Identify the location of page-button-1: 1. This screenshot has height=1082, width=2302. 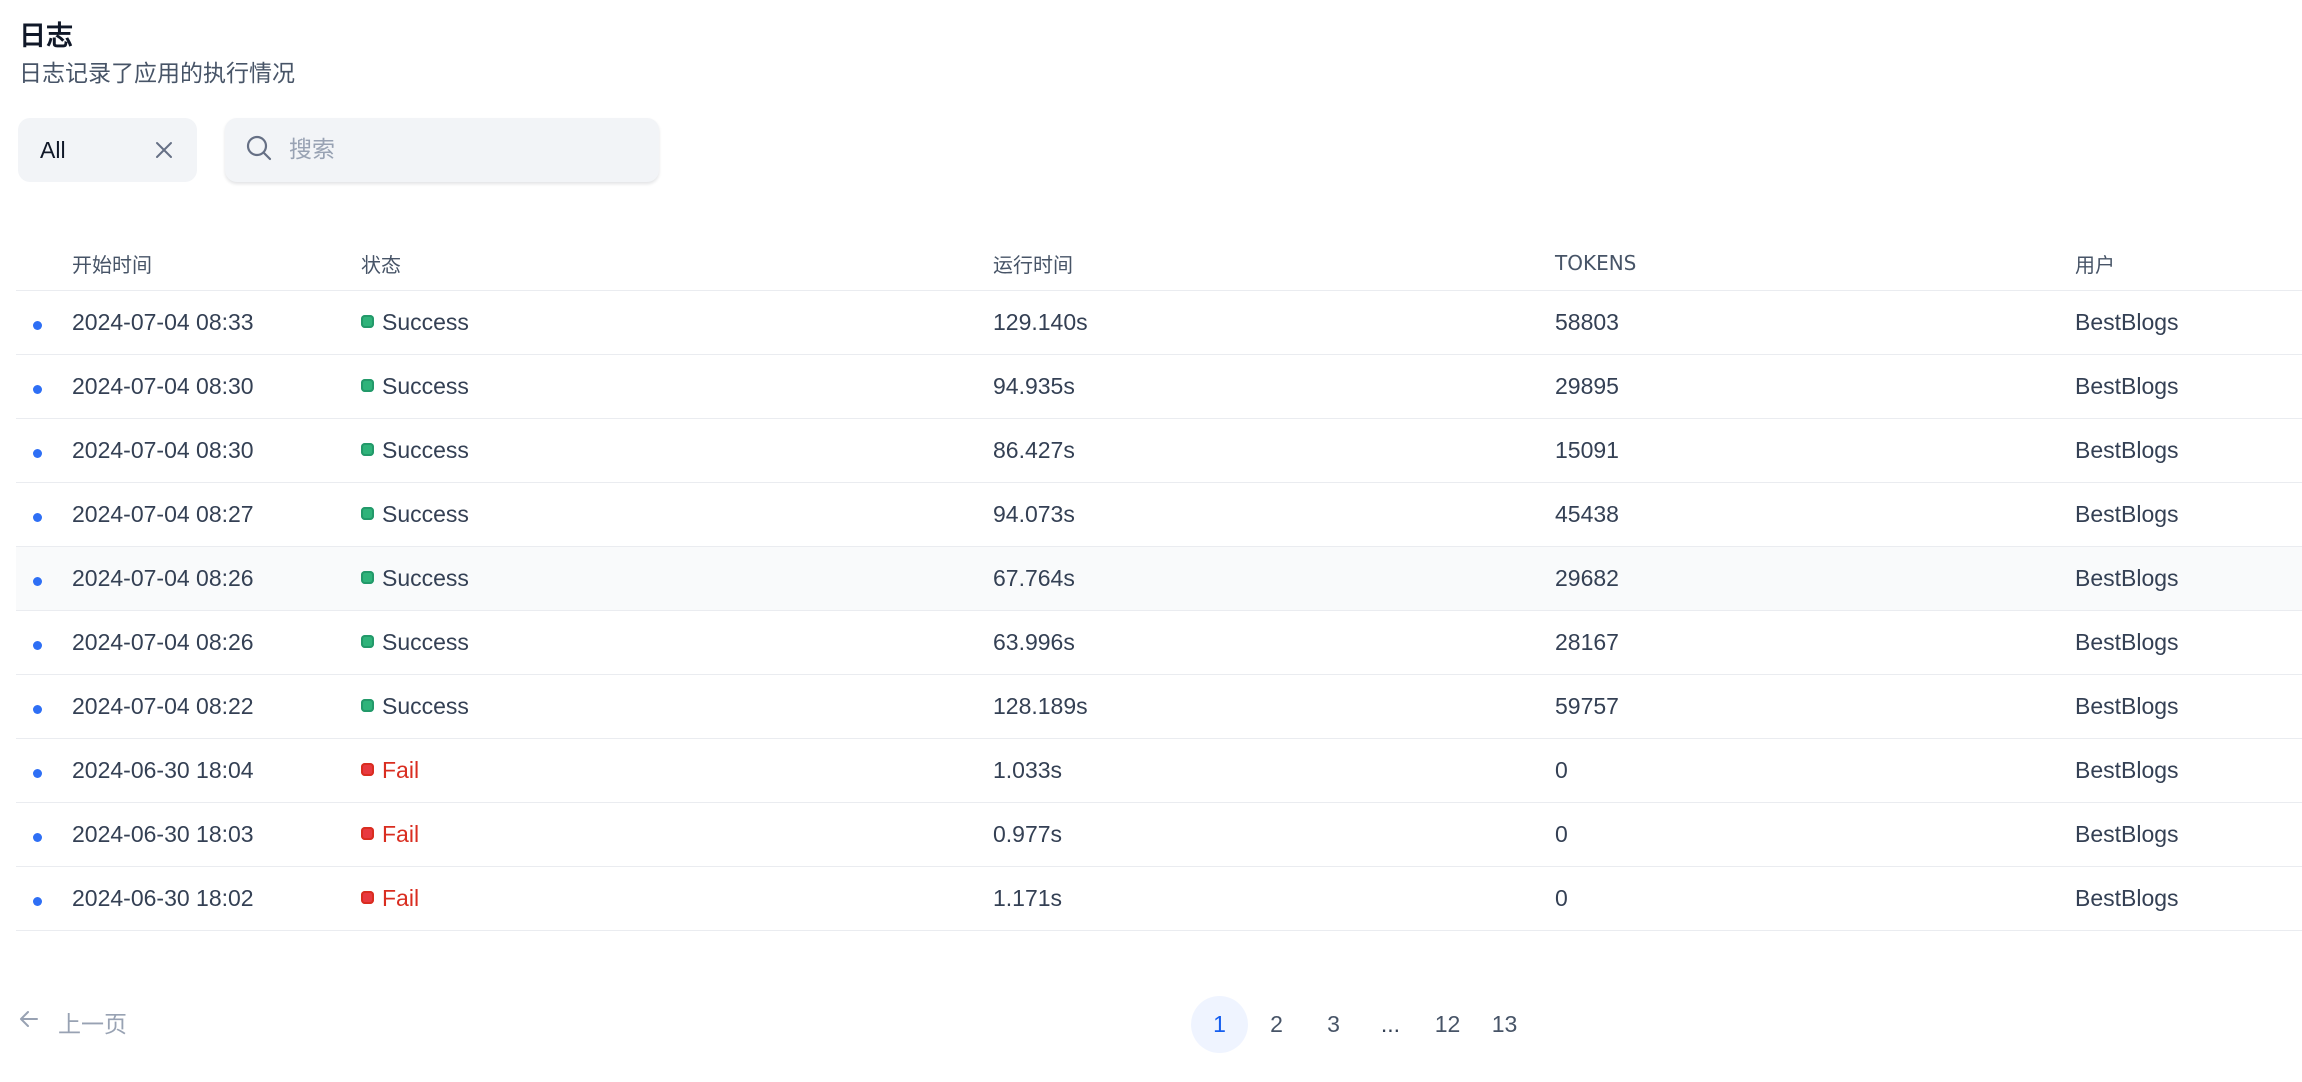
(1219, 1024).